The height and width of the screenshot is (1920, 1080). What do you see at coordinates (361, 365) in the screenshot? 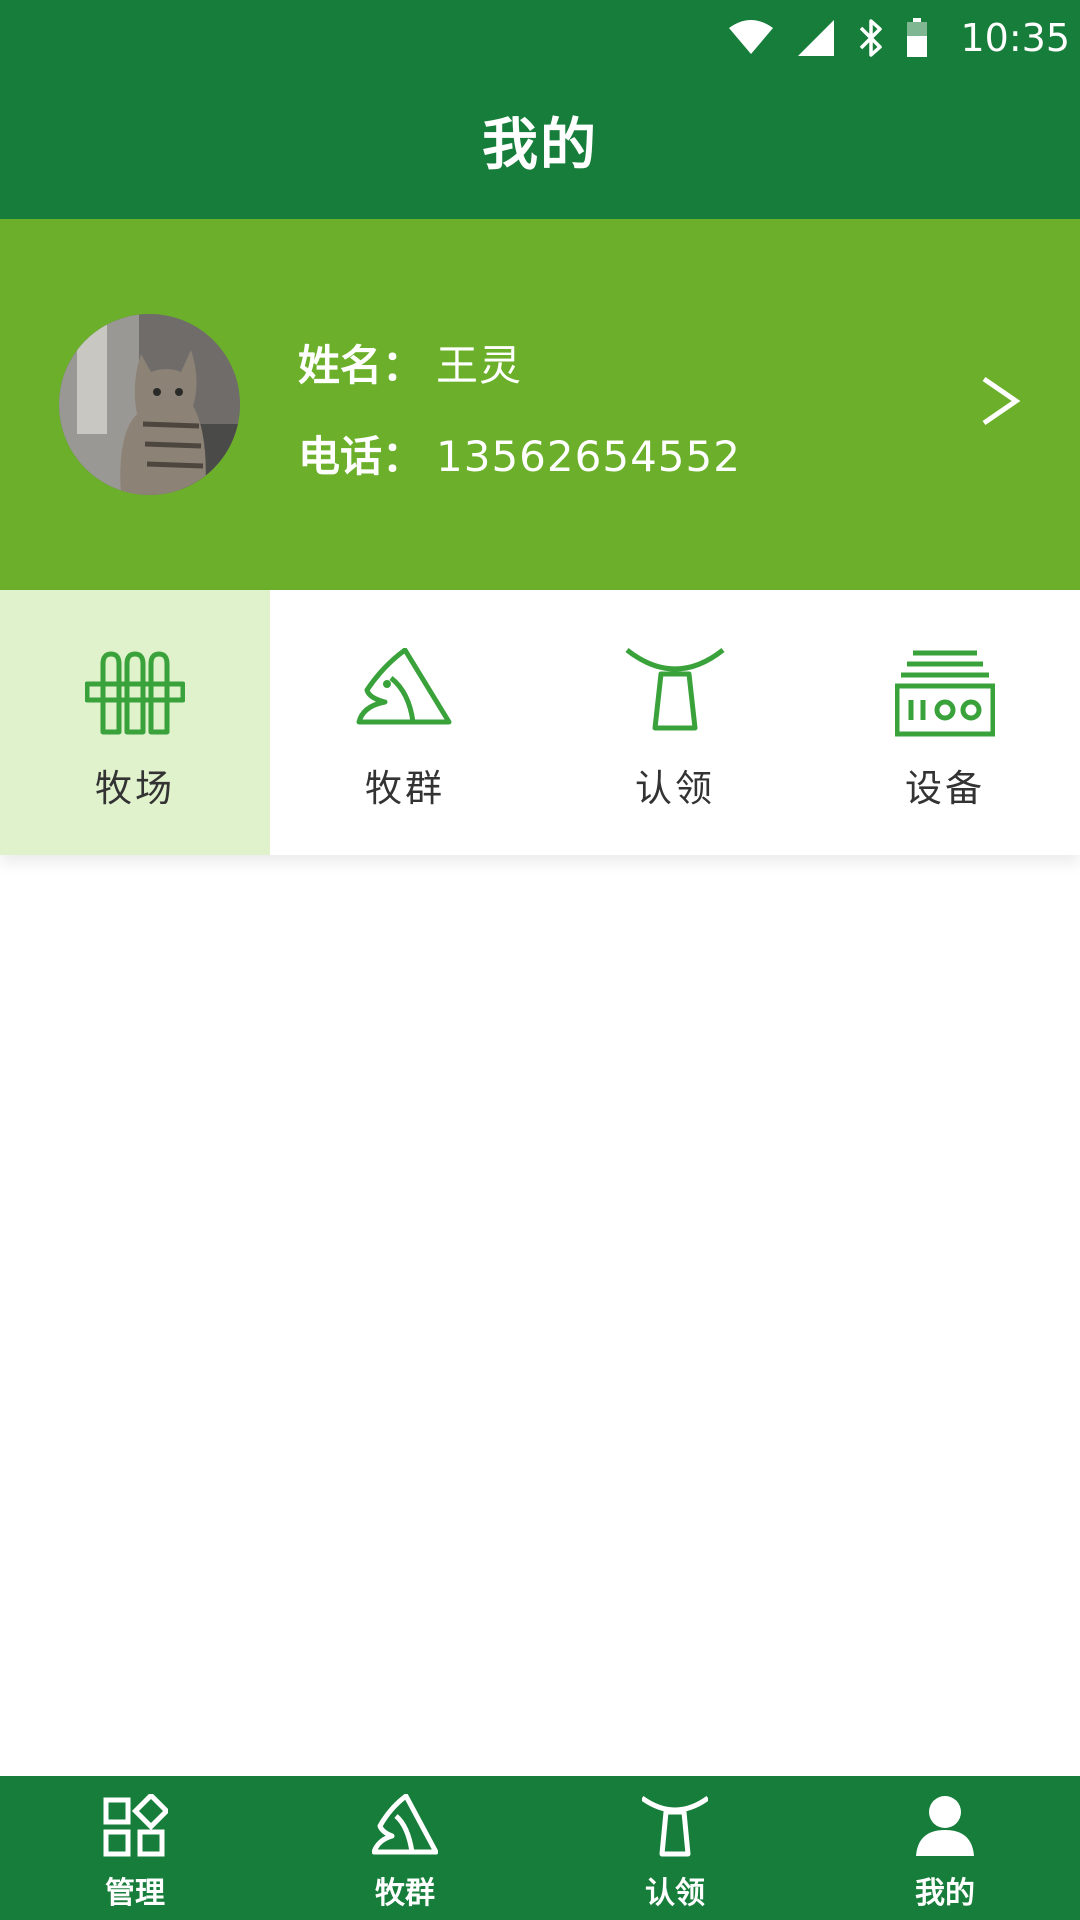
I see `name-label: 姓名：` at bounding box center [361, 365].